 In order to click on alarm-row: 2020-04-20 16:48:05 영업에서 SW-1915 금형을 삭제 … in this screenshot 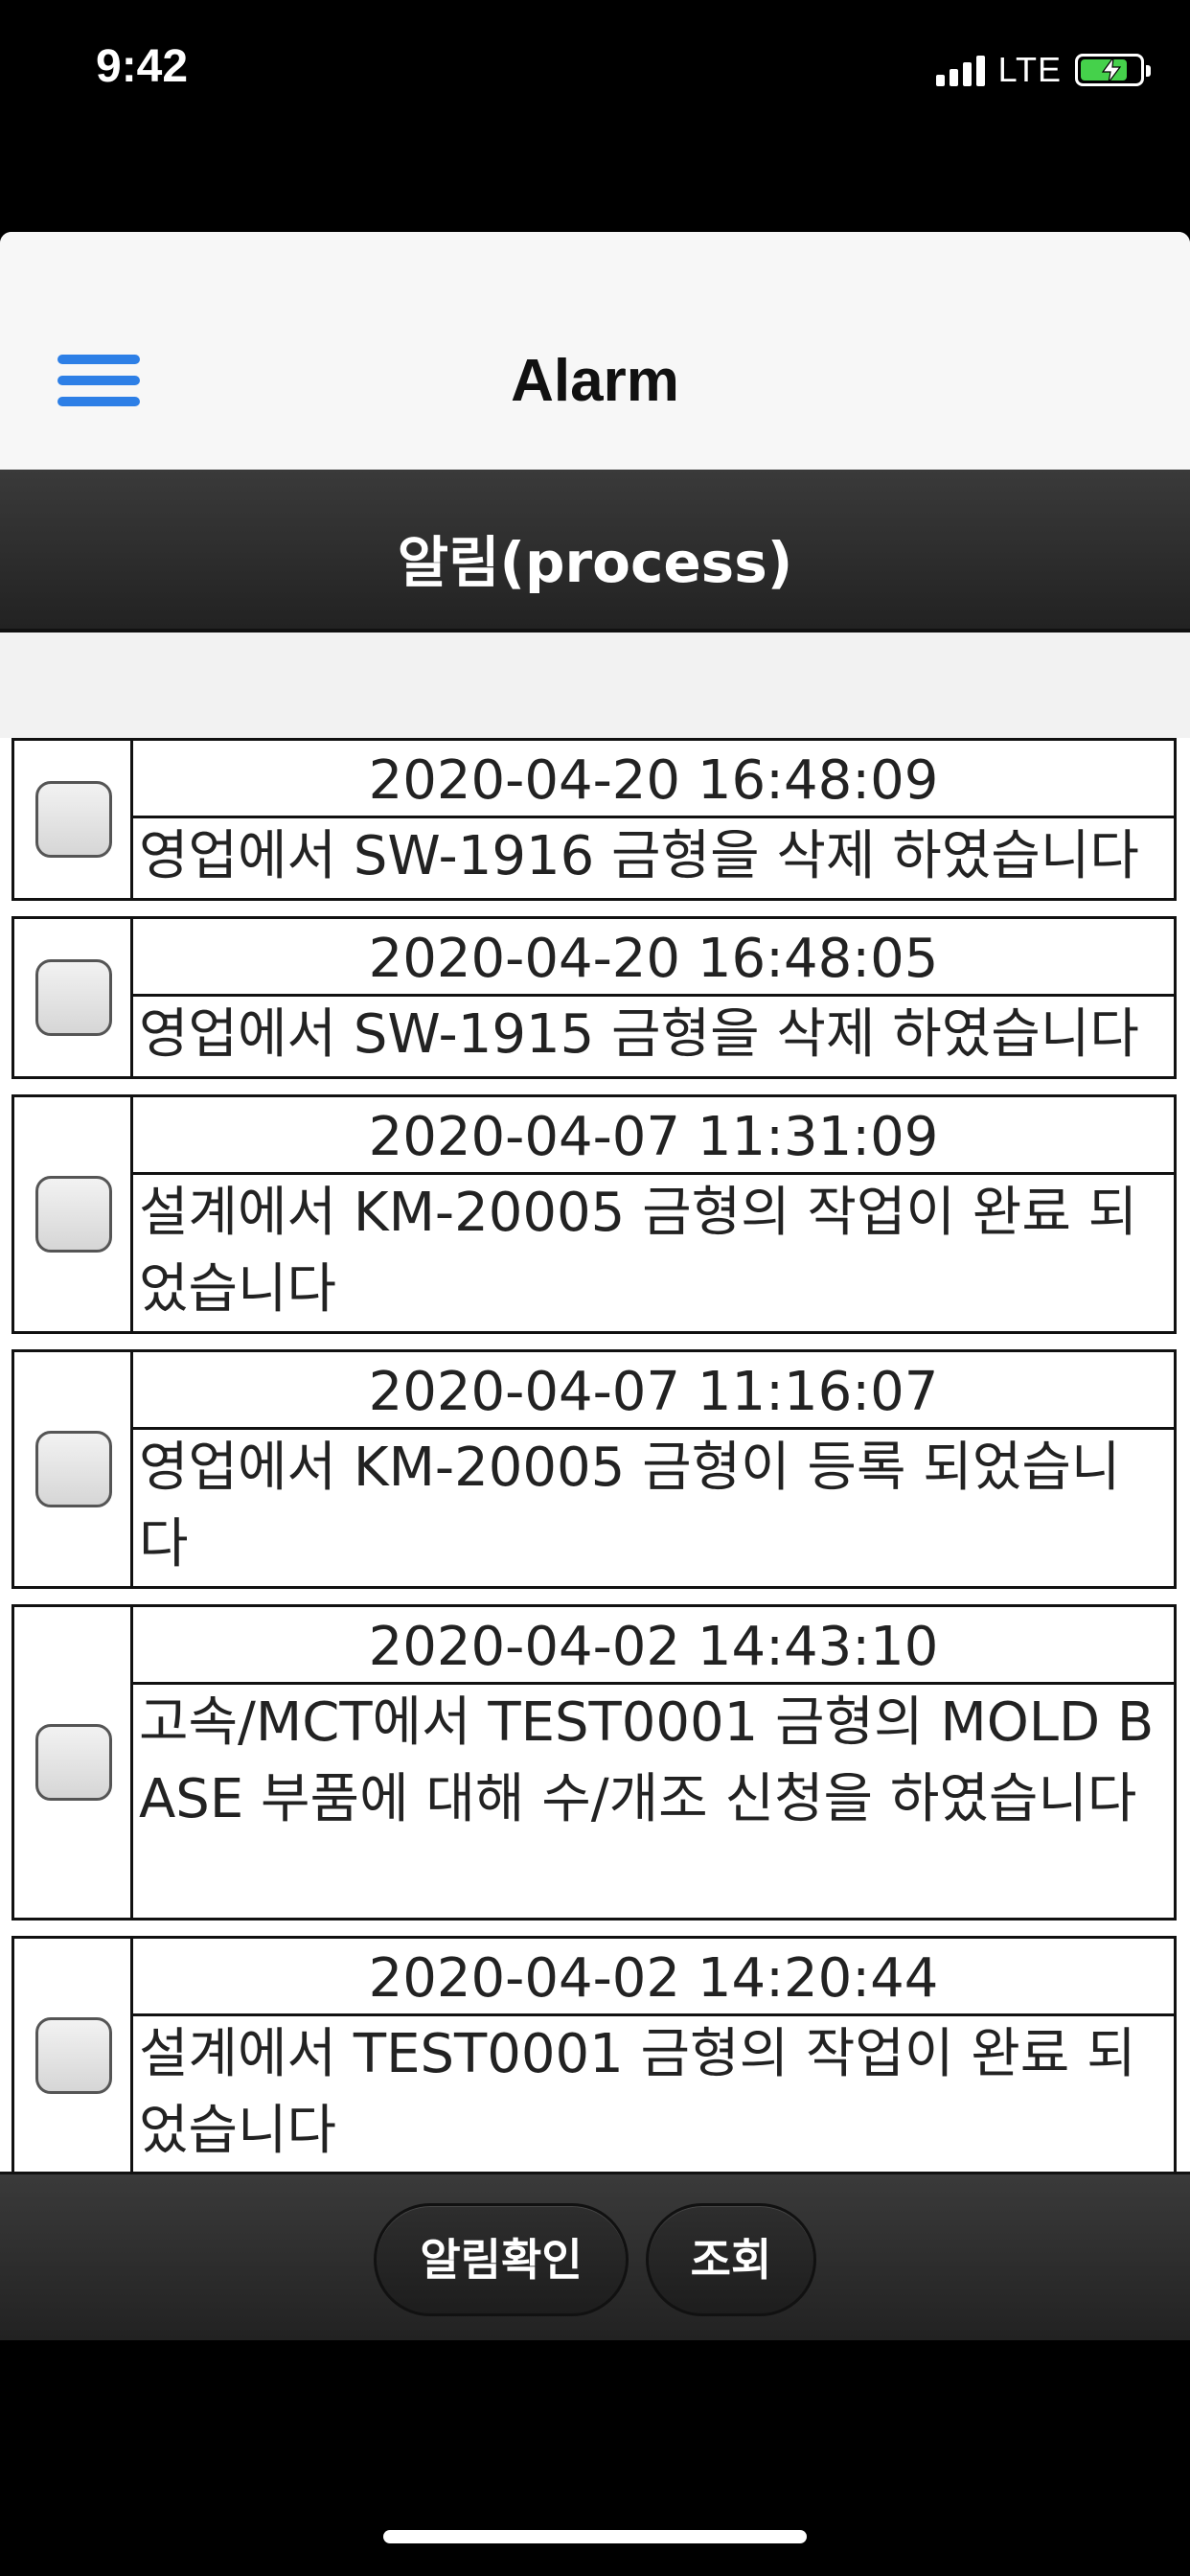, I will do `click(594, 997)`.